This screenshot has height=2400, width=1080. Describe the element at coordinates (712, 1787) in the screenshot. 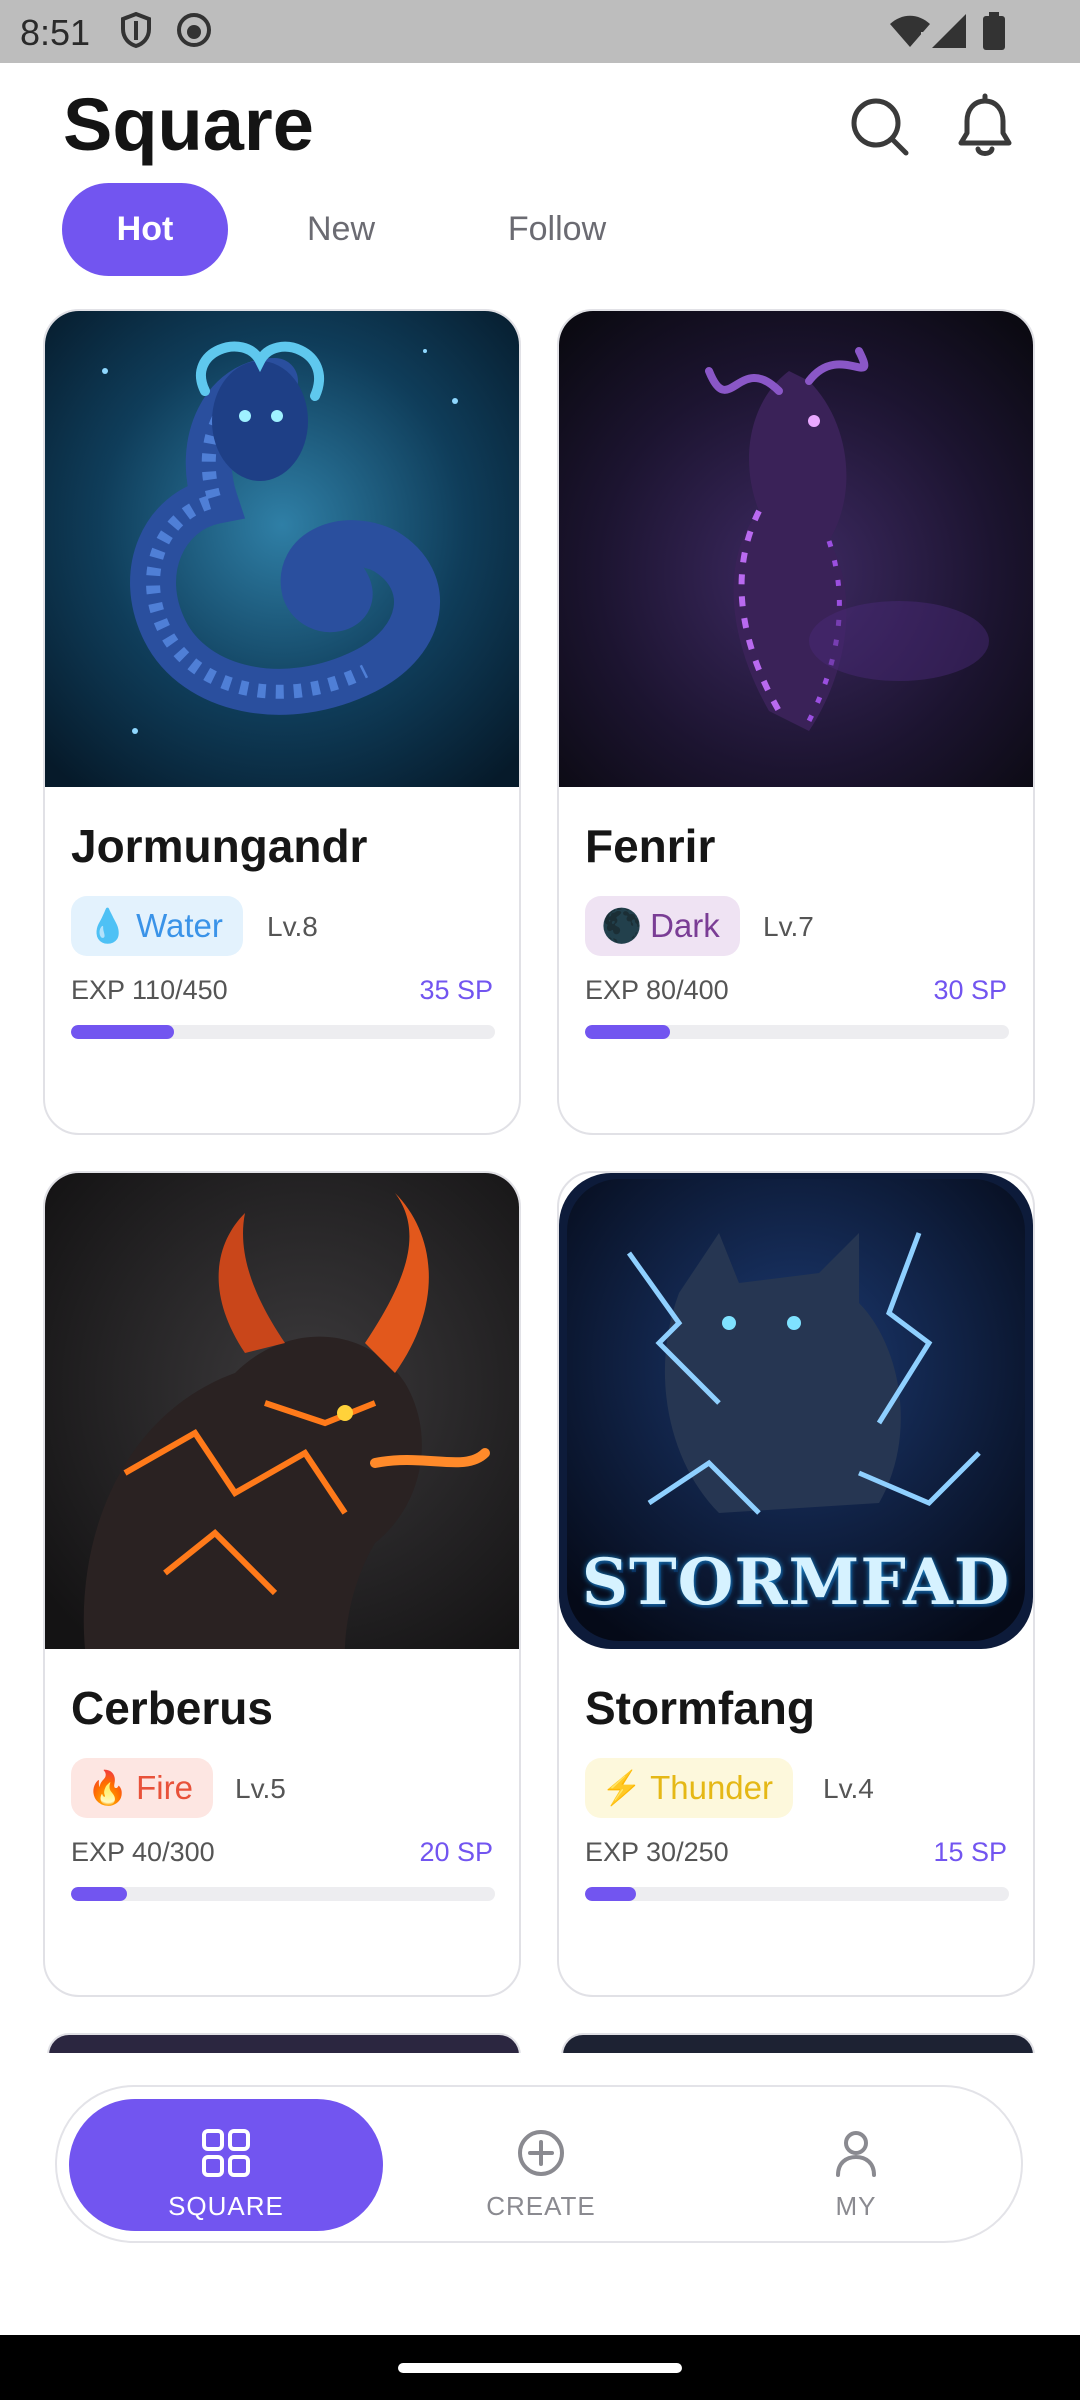

I see `element-label: Thunder` at that location.